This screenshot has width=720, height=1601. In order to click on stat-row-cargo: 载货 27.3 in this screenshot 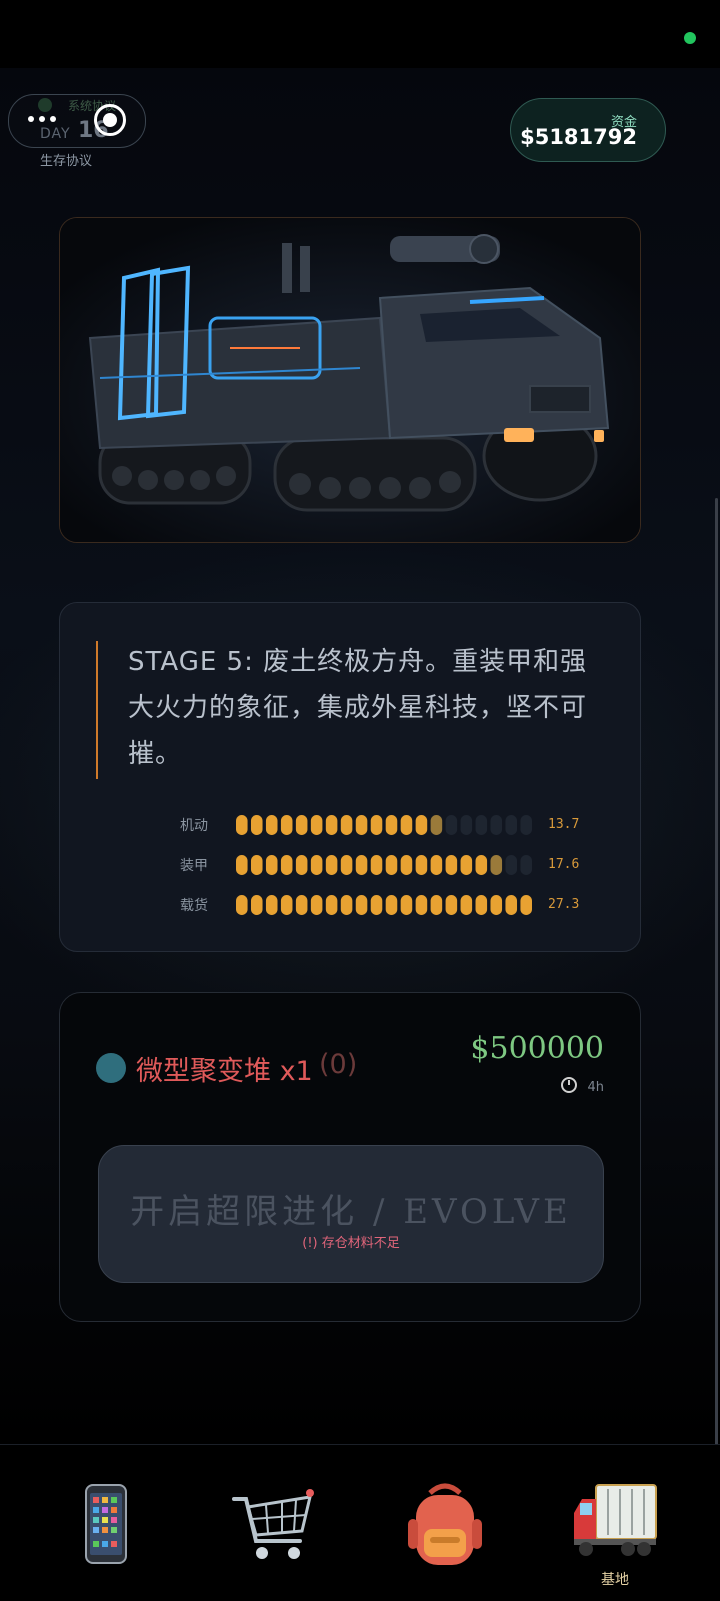, I will do `click(390, 905)`.